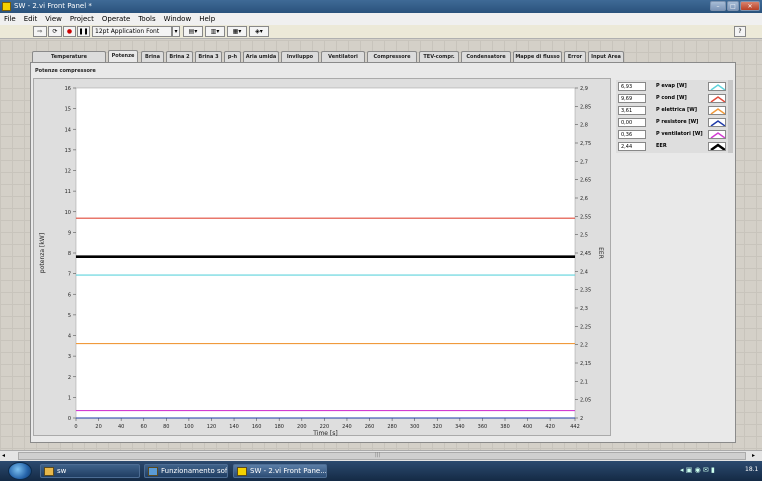 The height and width of the screenshot is (481, 762). Describe the element at coordinates (486, 56) in the screenshot. I see `tab-condensatore: Condensatore` at that location.